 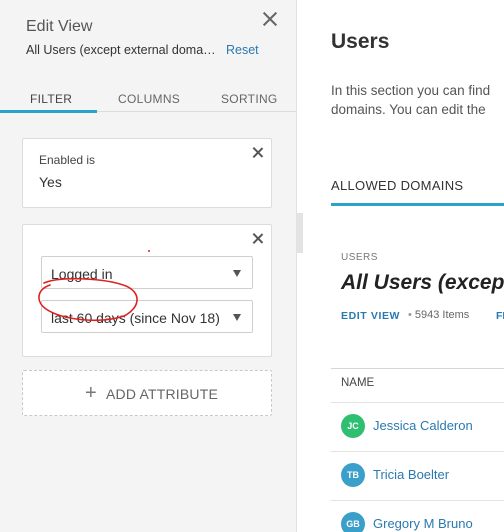 I want to click on item-count: • 5943 Items, so click(x=439, y=315).